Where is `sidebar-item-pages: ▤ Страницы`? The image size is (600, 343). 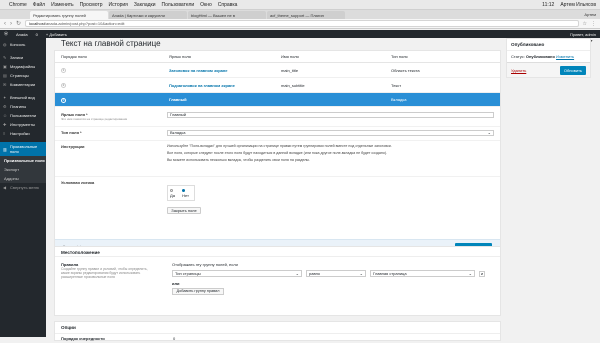 sidebar-item-pages: ▤ Страницы is located at coordinates (23, 75).